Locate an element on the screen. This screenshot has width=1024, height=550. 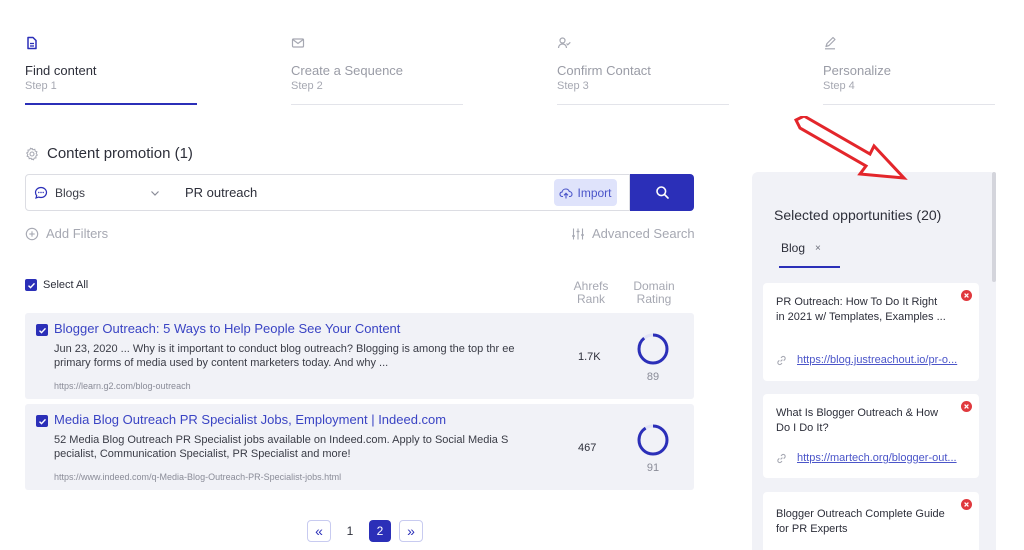
search-bar: Blogs Import is located at coordinates (359, 192).